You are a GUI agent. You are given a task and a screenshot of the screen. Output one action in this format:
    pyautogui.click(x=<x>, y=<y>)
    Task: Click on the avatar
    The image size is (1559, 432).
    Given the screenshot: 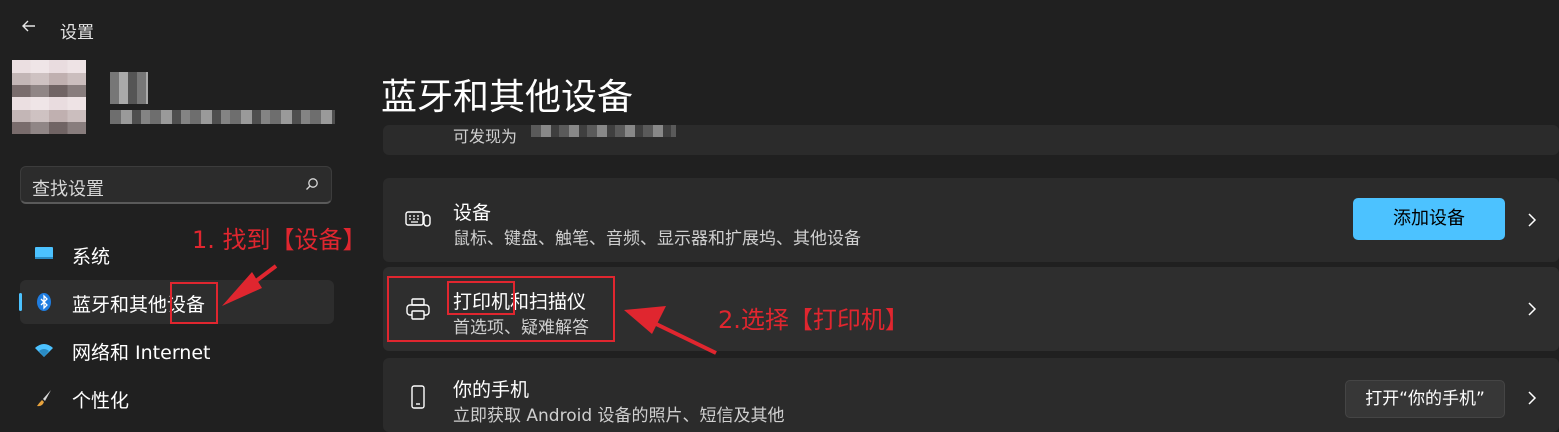 What is the action you would take?
    pyautogui.click(x=49, y=97)
    